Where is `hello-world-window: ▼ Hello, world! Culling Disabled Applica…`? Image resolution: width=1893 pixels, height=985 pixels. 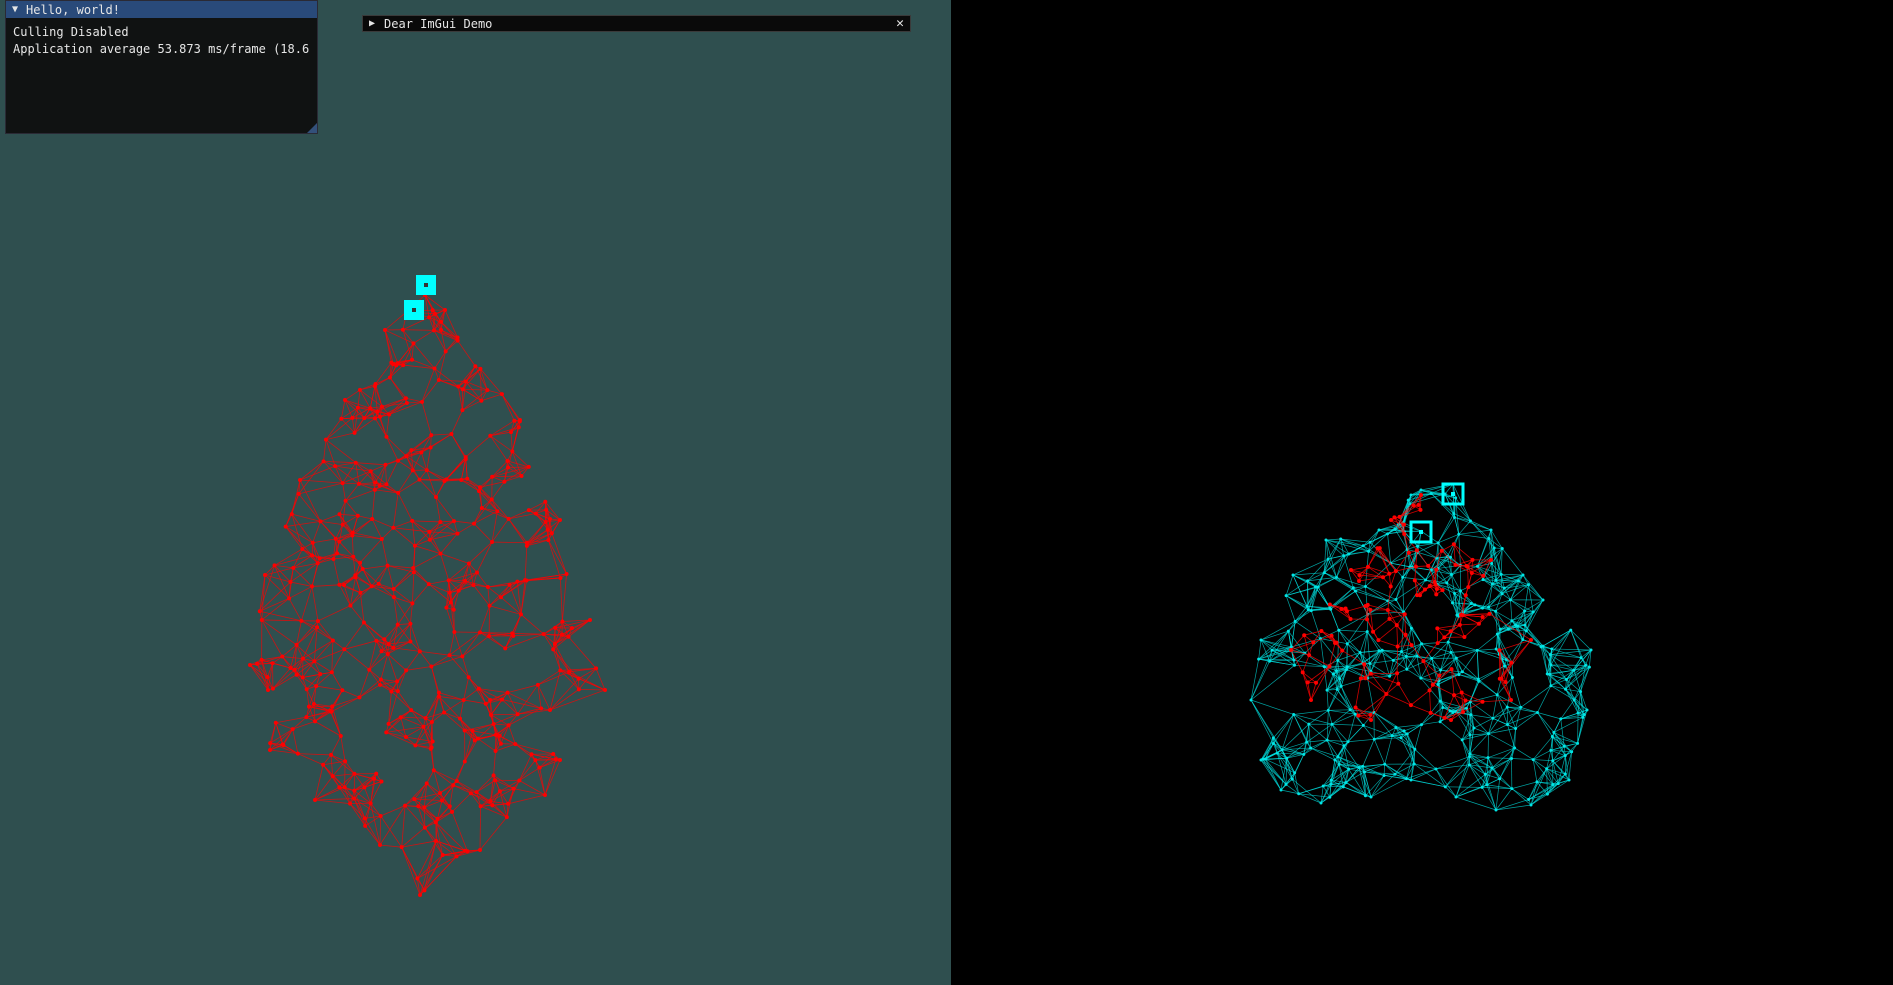
hello-world-window: ▼ Hello, world! Culling Disabled Applica… is located at coordinates (161, 67).